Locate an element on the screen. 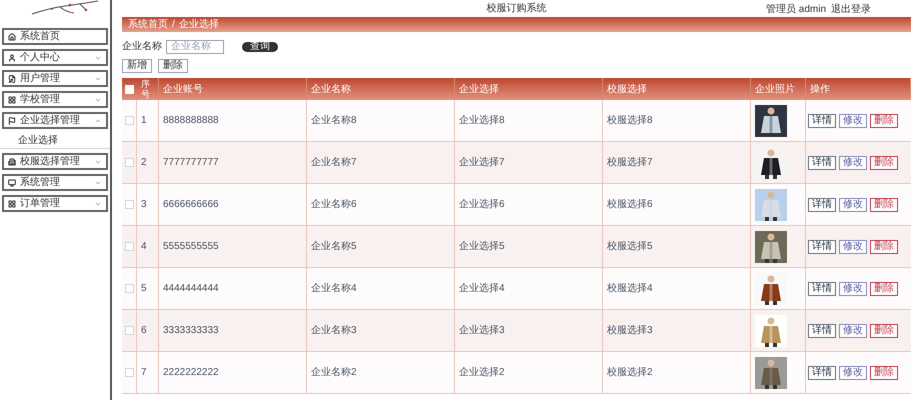 The height and width of the screenshot is (400, 913). sidebar-item: 校服选择管理 is located at coordinates (55, 161).